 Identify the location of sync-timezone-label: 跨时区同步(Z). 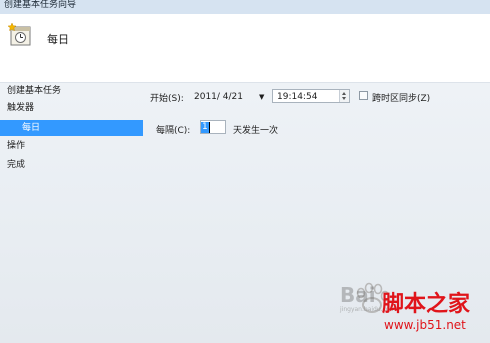
(401, 99).